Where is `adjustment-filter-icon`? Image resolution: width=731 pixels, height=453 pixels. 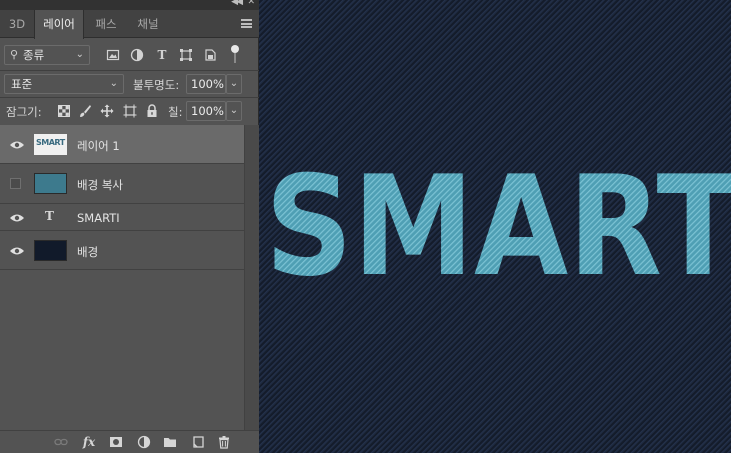
adjustment-filter-icon is located at coordinates (137, 55).